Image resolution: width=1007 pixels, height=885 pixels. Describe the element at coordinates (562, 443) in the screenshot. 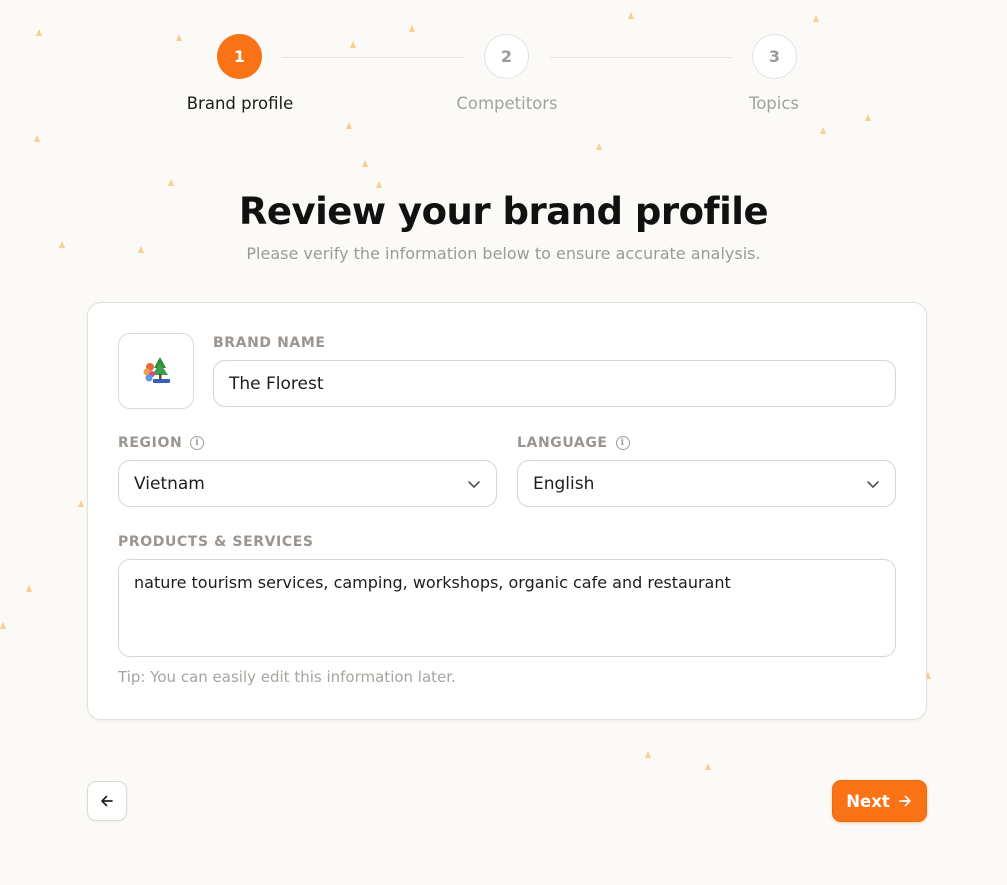

I see `language-label-text: LANGUAGE` at that location.